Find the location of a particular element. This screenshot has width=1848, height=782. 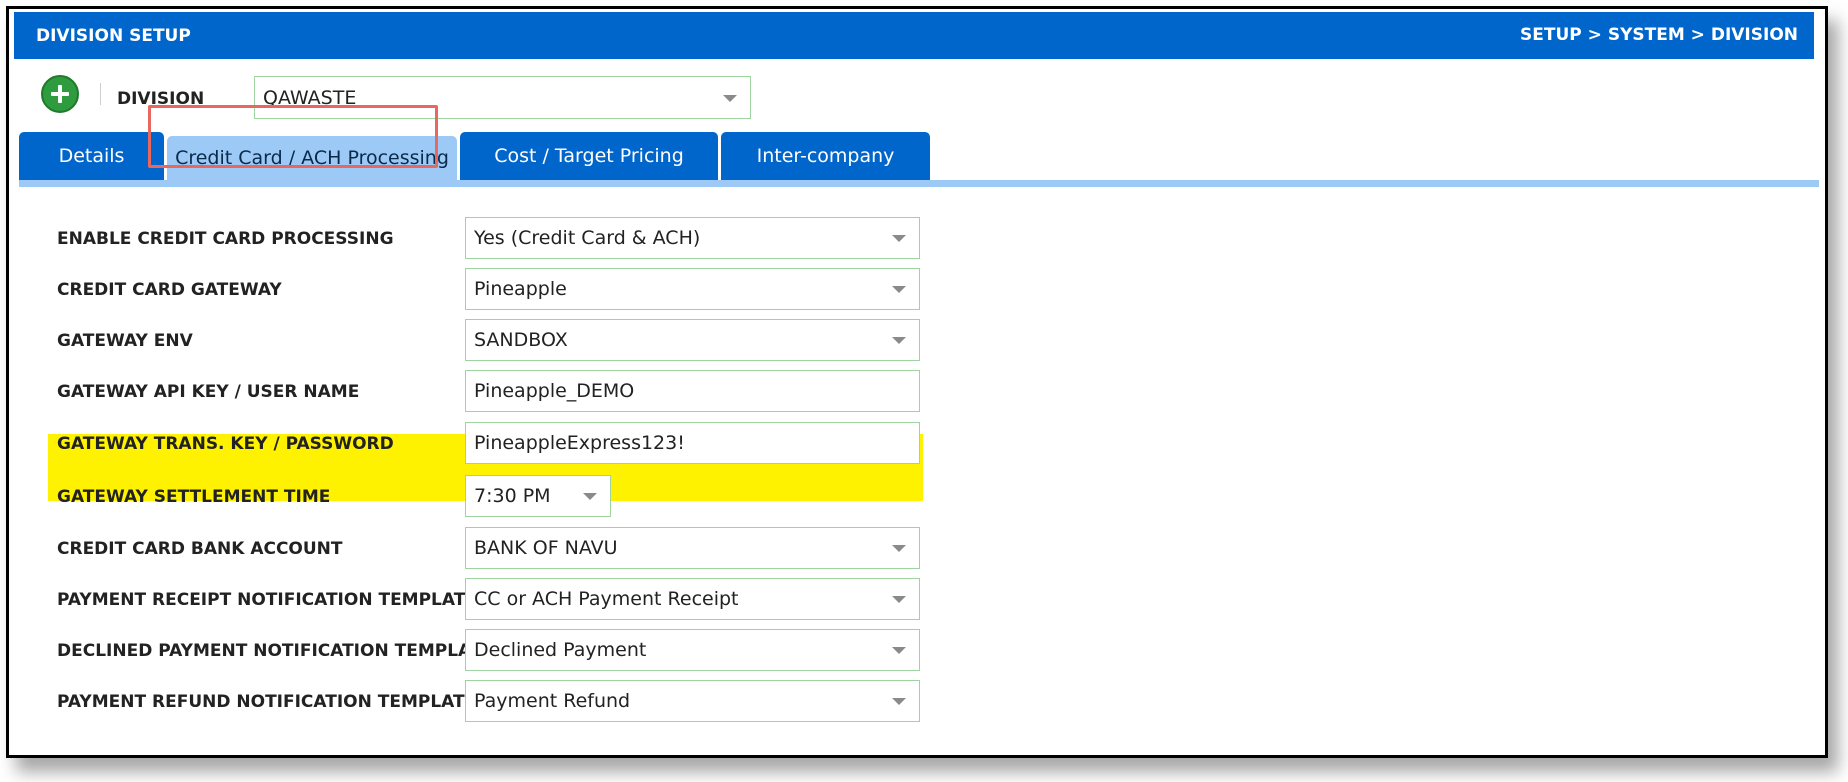

gateway-settlement-time-value: 7:30 PM is located at coordinates (512, 496).